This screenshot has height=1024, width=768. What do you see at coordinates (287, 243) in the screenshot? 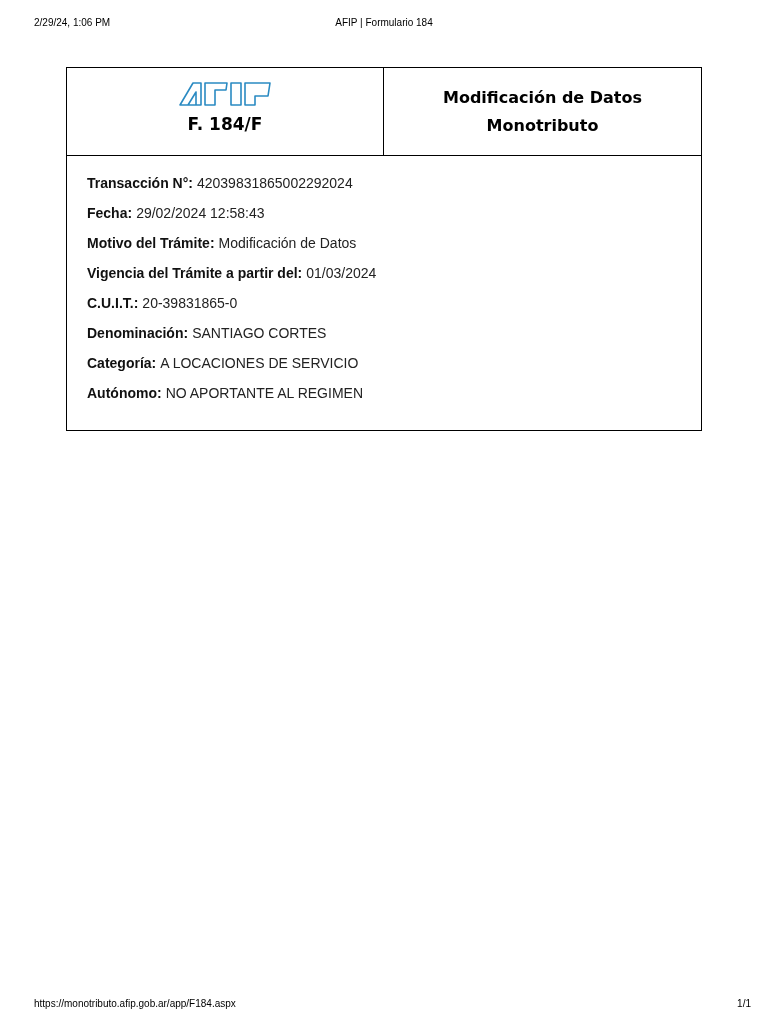
I see `field-value: Modificación de Datos` at bounding box center [287, 243].